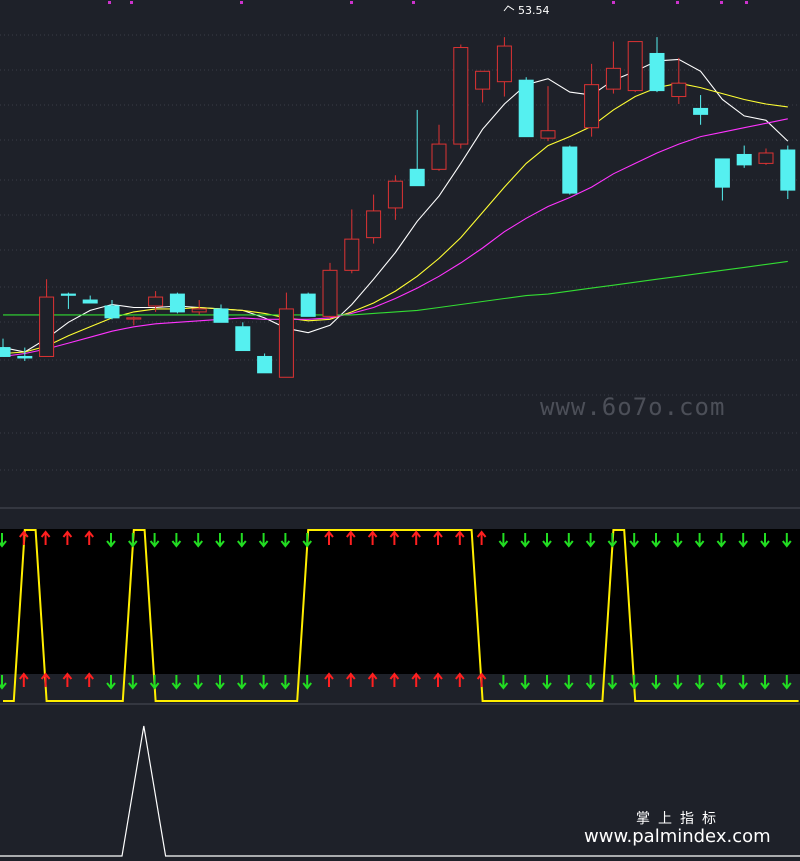 This screenshot has width=800, height=861. What do you see at coordinates (509, 8) in the screenshot?
I see `peak-arrow` at bounding box center [509, 8].